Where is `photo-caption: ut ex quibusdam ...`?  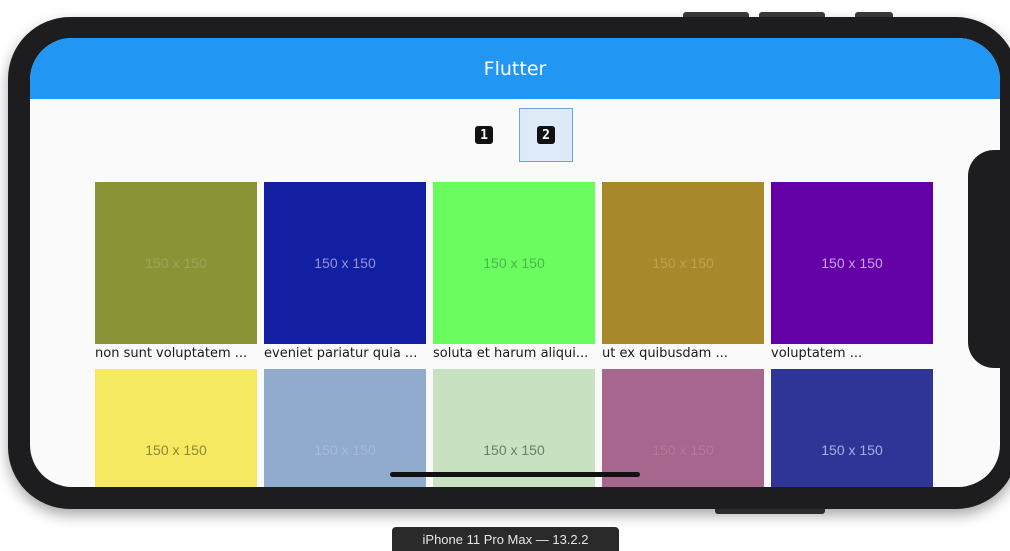
photo-caption: ut ex quibusdam ... is located at coordinates (665, 353).